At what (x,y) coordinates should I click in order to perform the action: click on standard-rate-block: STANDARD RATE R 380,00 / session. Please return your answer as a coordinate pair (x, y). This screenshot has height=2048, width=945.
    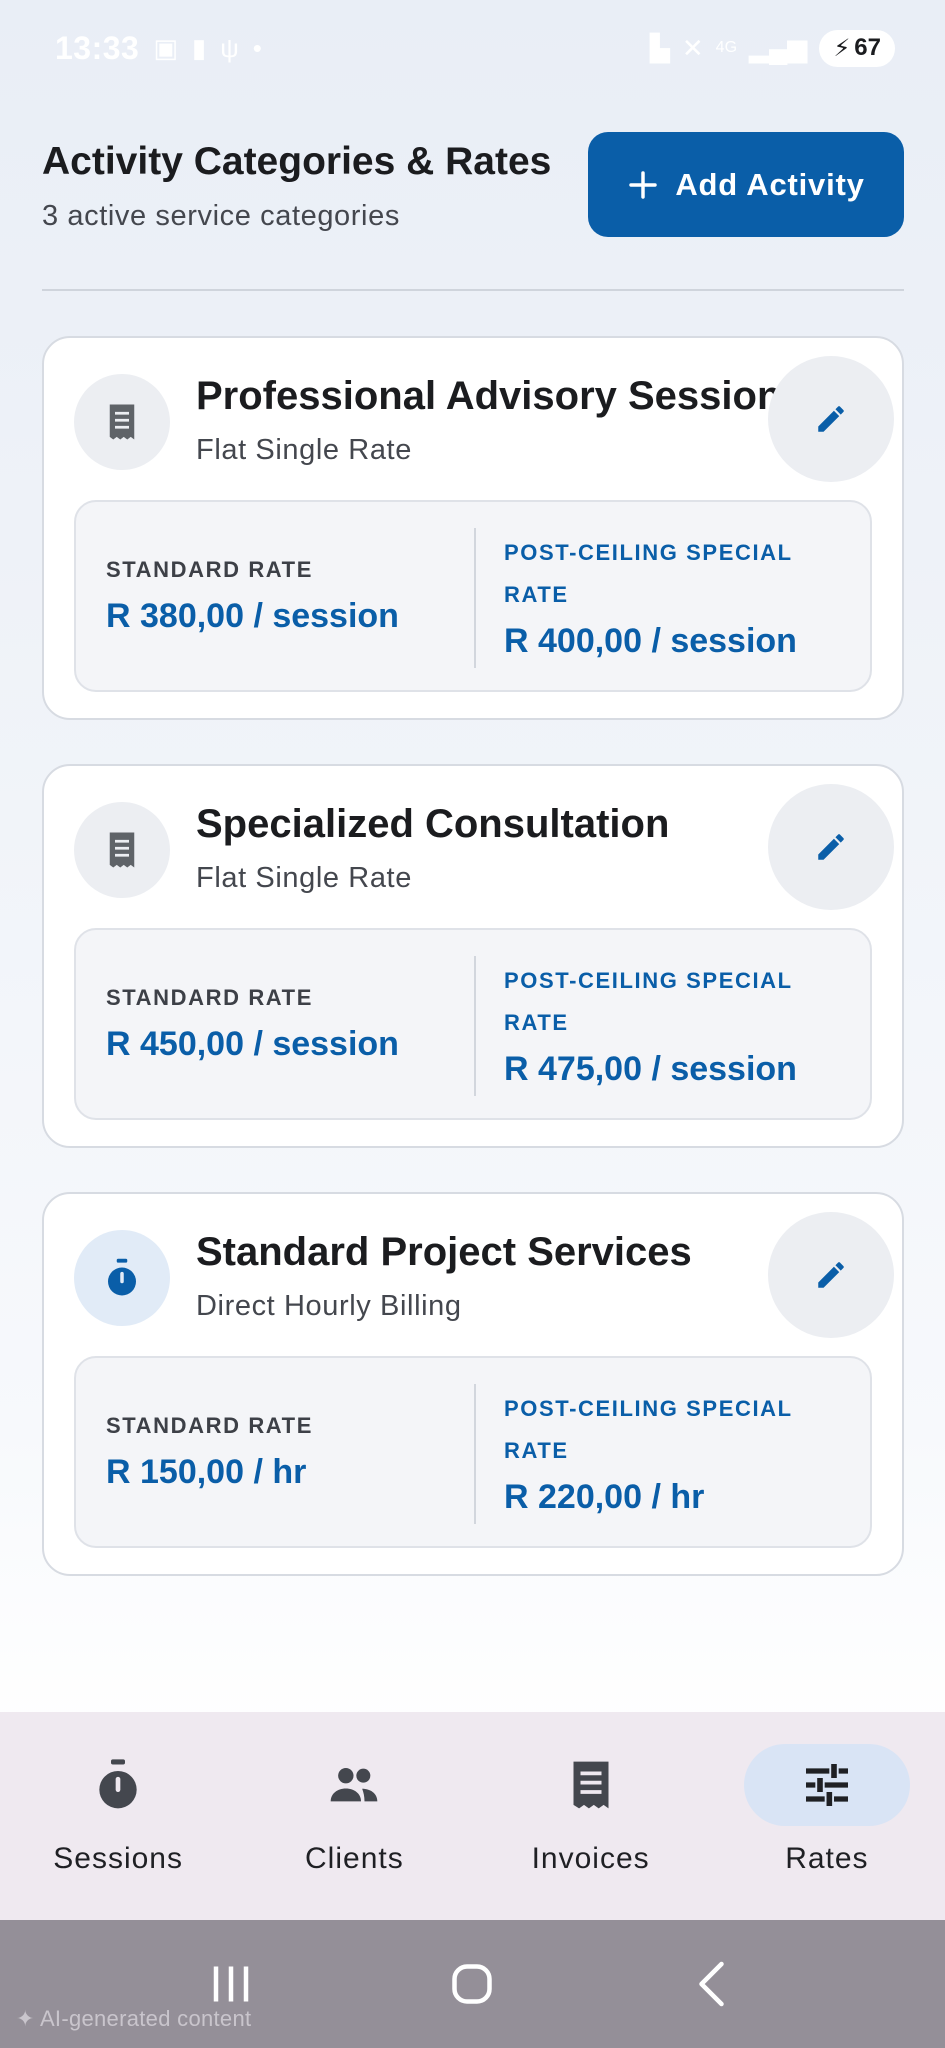
    Looking at the image, I should click on (281, 596).